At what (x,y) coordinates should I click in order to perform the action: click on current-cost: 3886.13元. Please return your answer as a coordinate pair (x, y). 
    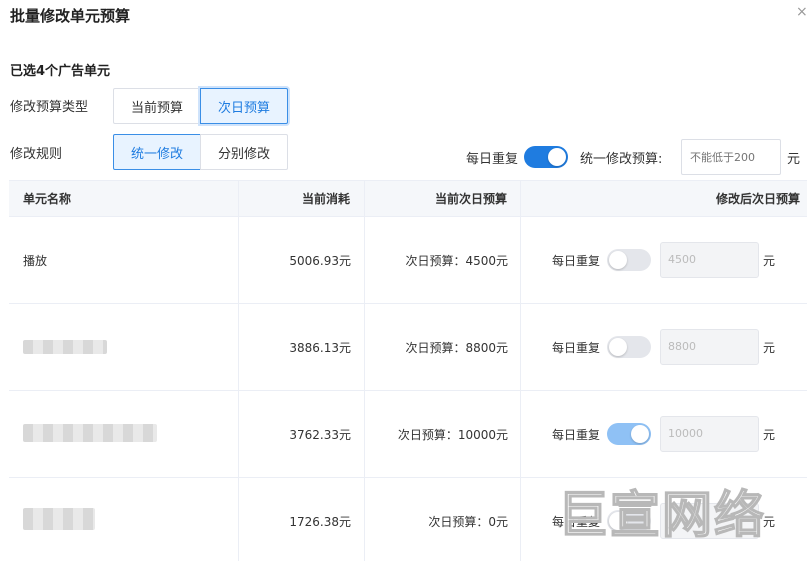
    Looking at the image, I should click on (320, 348).